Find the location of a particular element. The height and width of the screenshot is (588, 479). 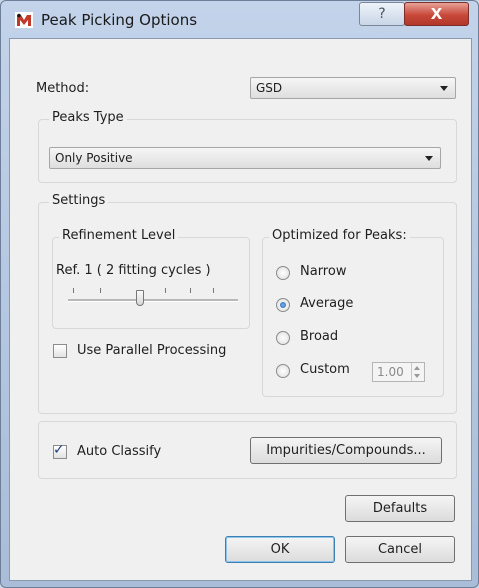

refinement-text: Ref. 1 ( 2 fitting cycles ) is located at coordinates (133, 270).